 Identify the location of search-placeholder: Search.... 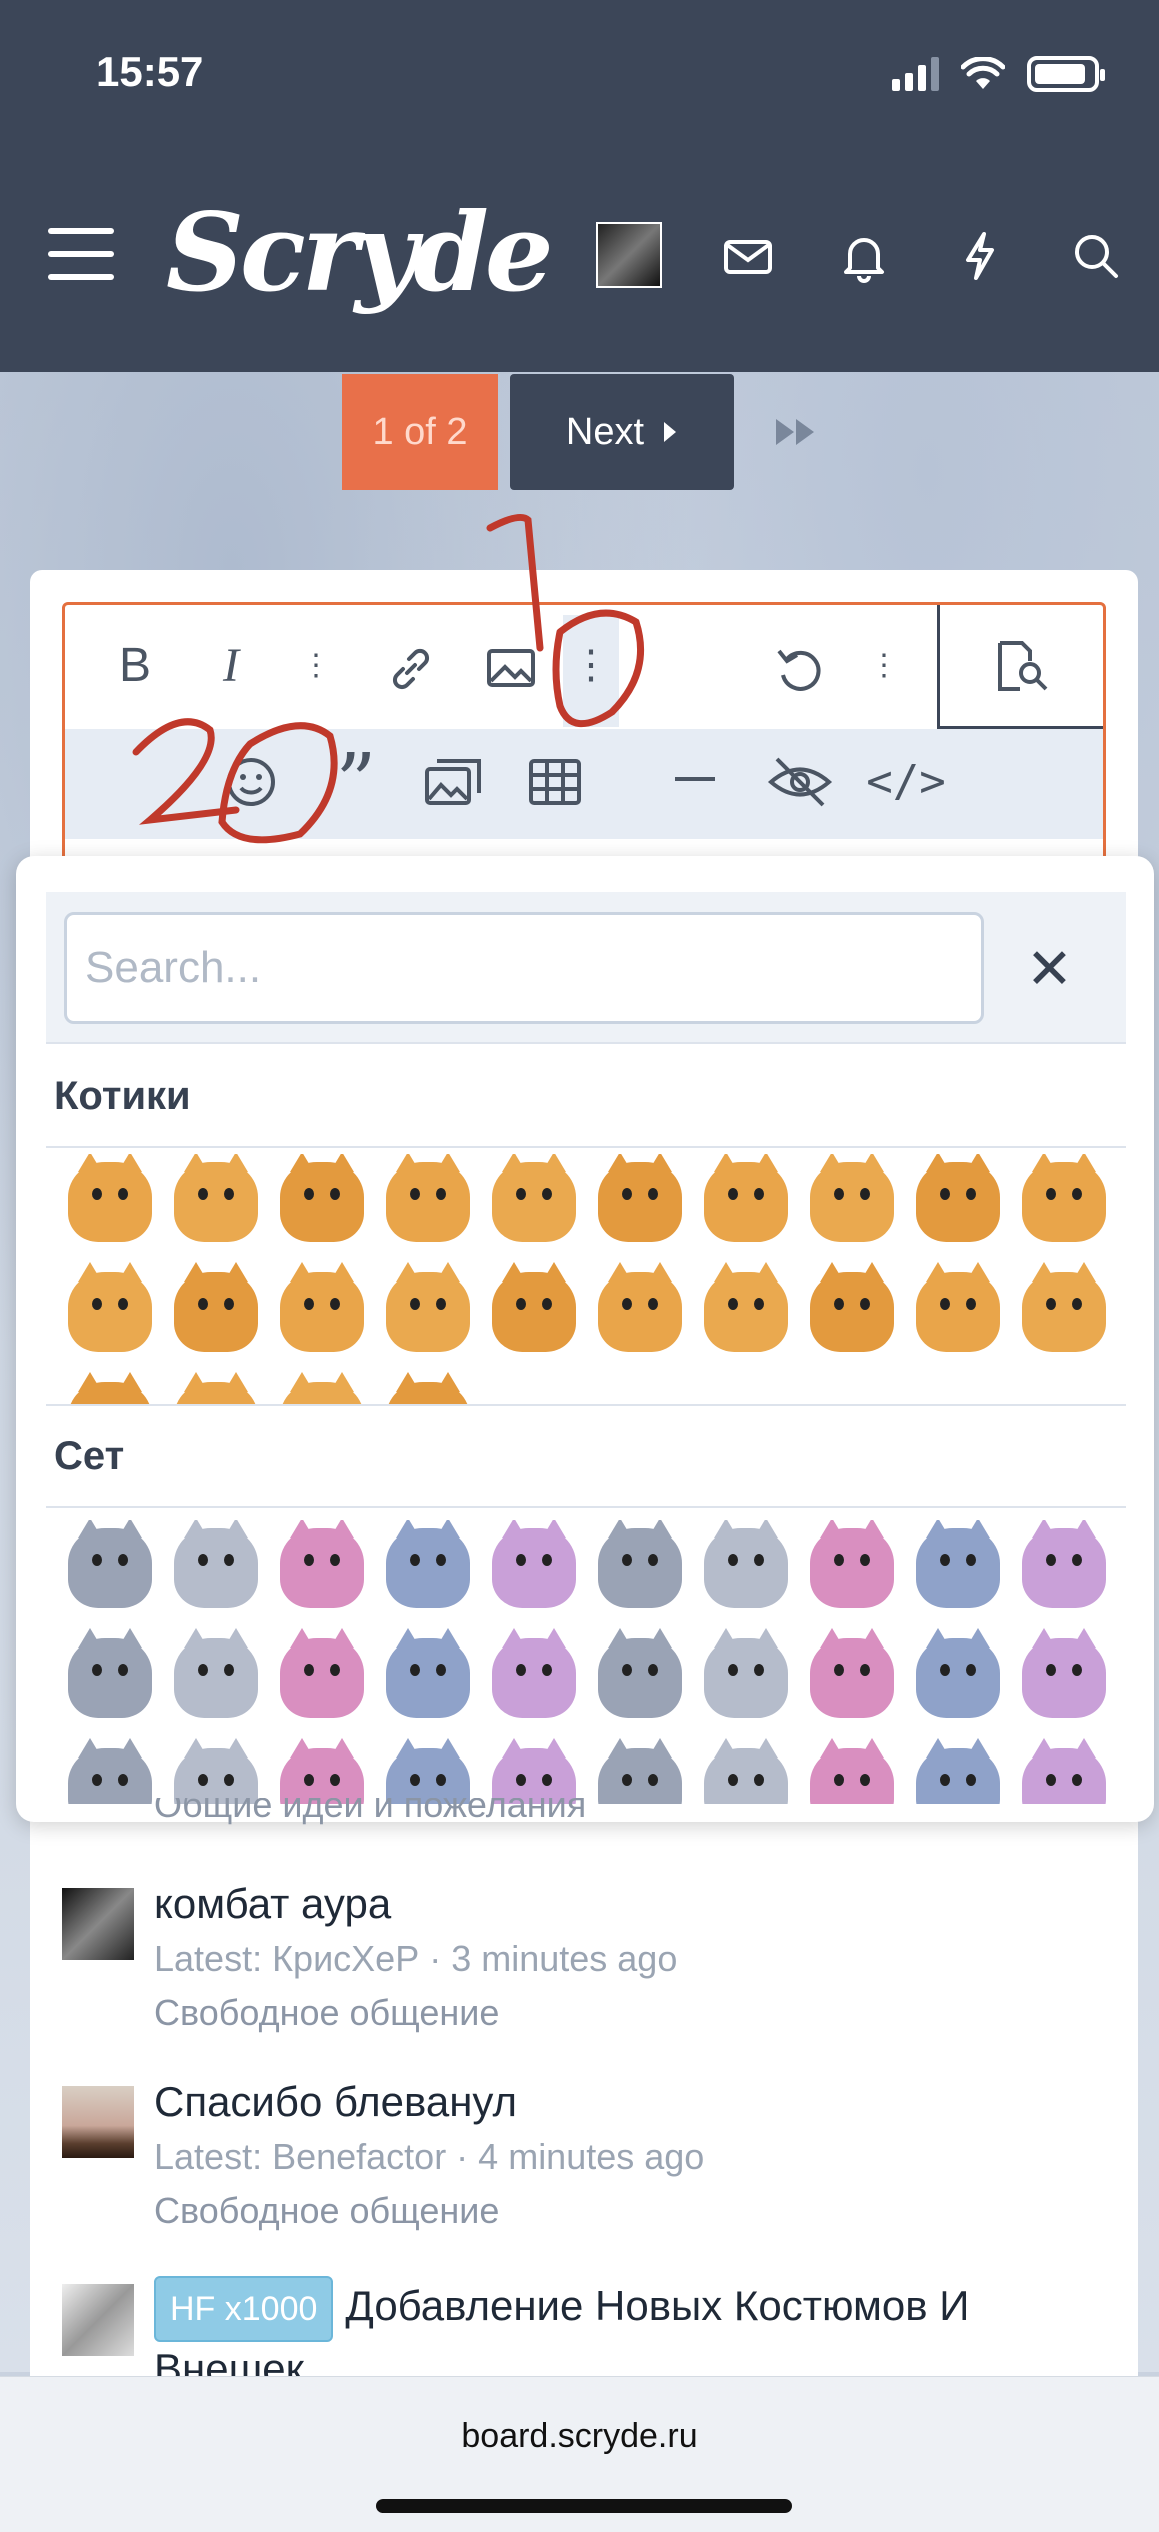
(173, 967).